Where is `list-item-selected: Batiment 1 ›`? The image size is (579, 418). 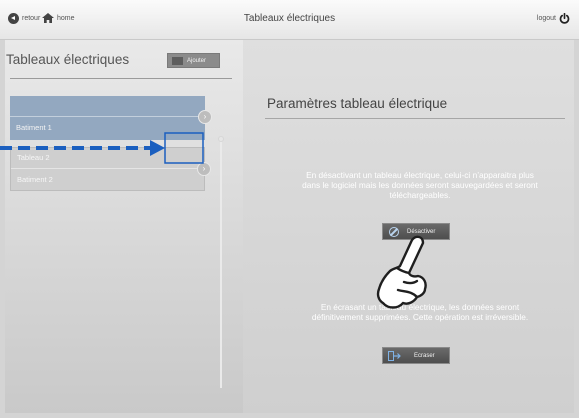
list-item-selected: Batiment 1 › is located at coordinates (111, 118).